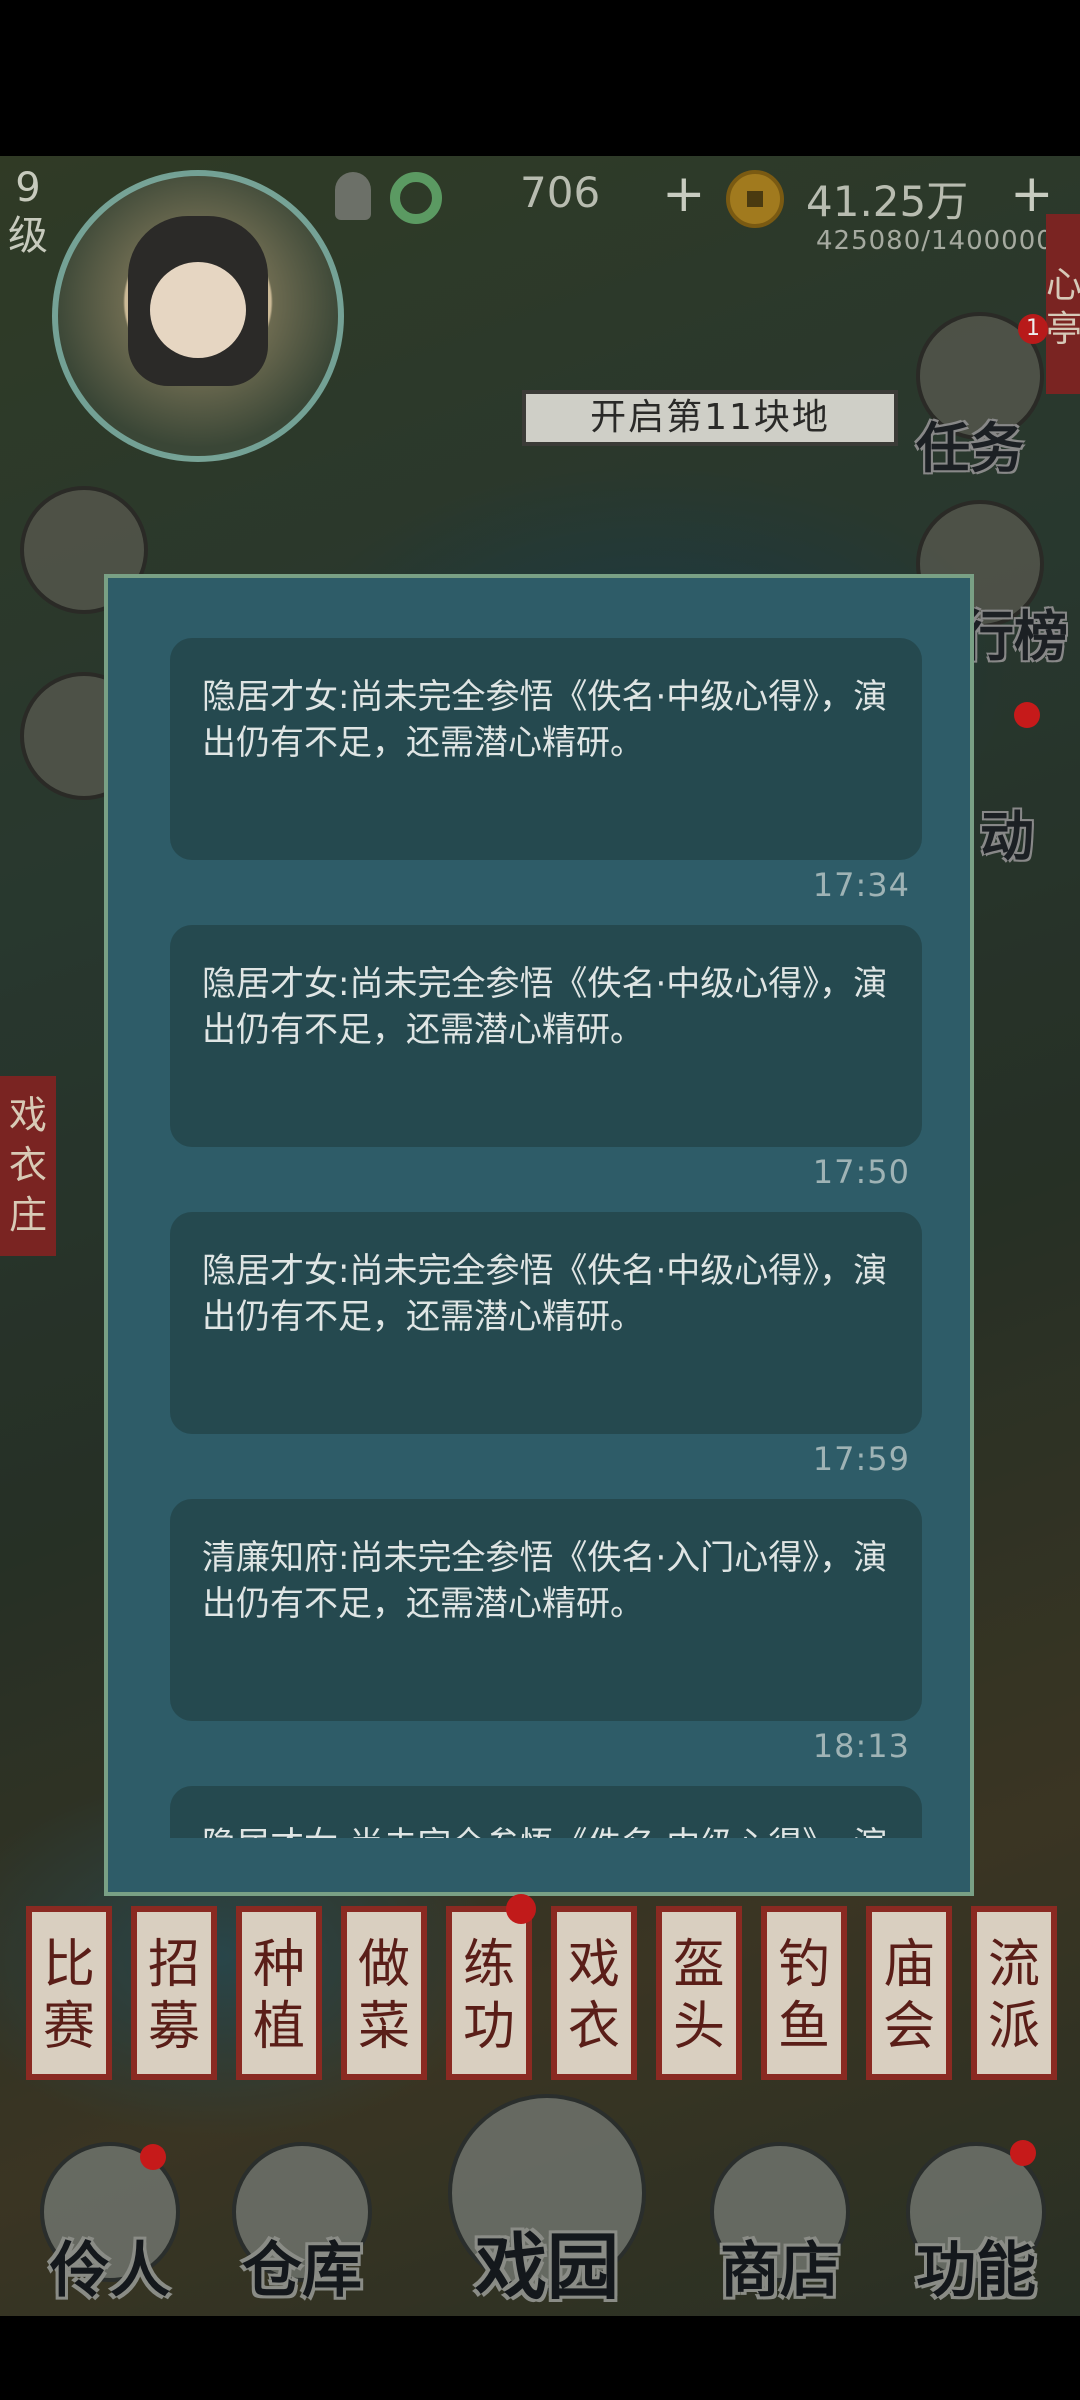 Image resolution: width=1080 pixels, height=2400 pixels. I want to click on action-practice: 练功, so click(489, 1993).